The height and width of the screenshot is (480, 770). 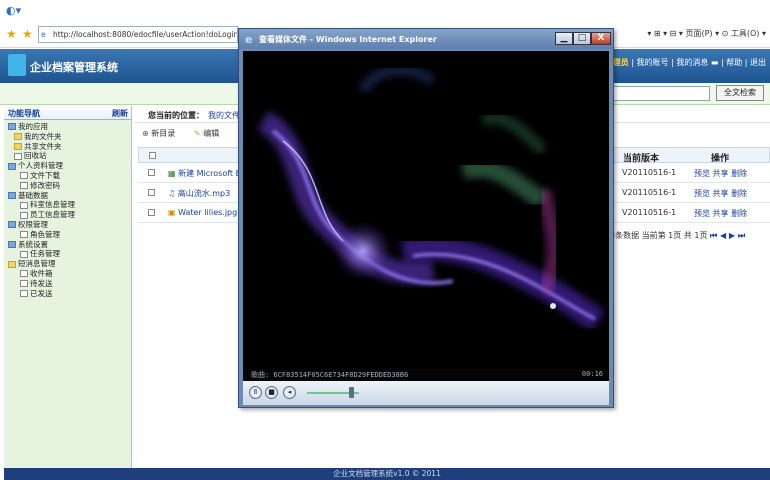 I want to click on search-input, so click(x=661, y=93).